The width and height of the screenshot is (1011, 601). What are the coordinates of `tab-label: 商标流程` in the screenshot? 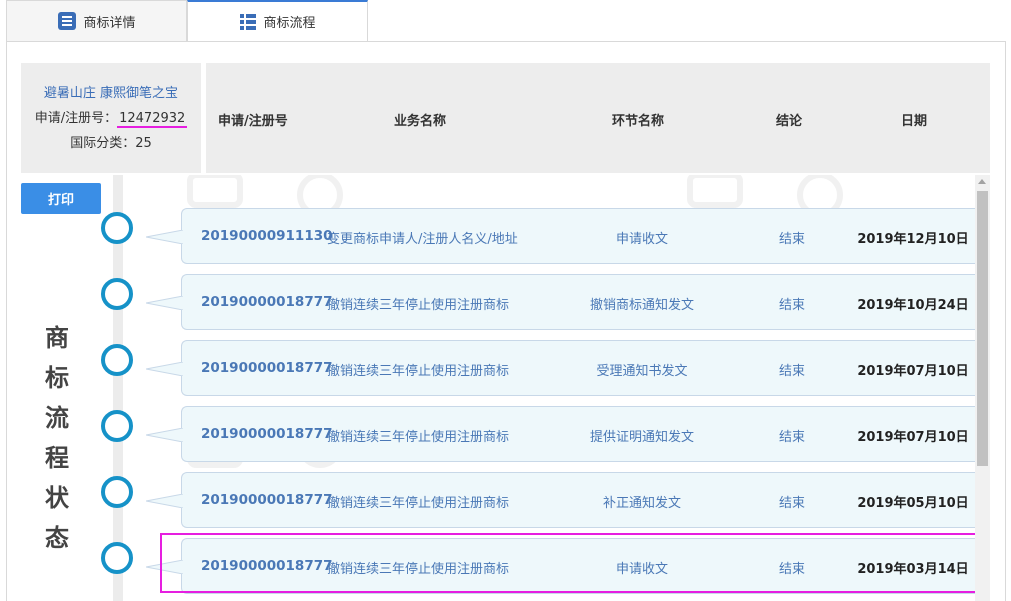 It's located at (289, 23).